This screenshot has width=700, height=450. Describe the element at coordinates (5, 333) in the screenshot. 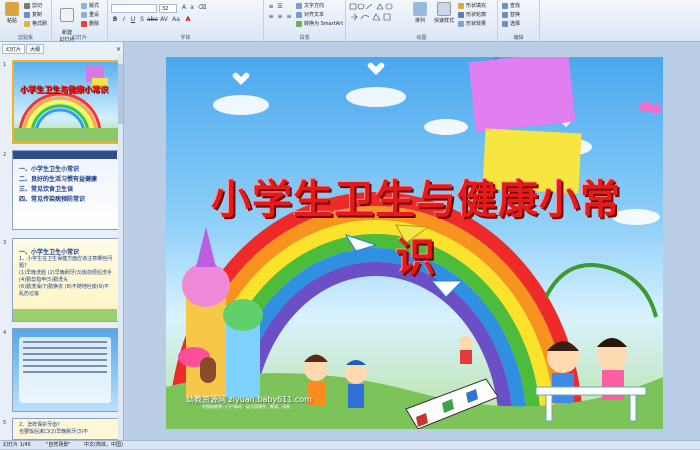

I see `slide-number: 4` at that location.